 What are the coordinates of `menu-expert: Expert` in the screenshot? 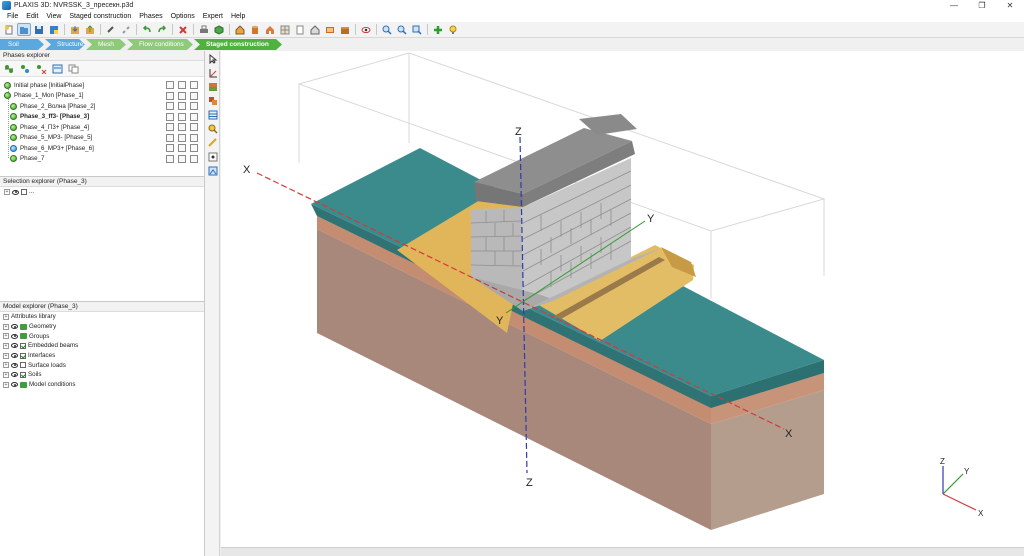 It's located at (213, 16).